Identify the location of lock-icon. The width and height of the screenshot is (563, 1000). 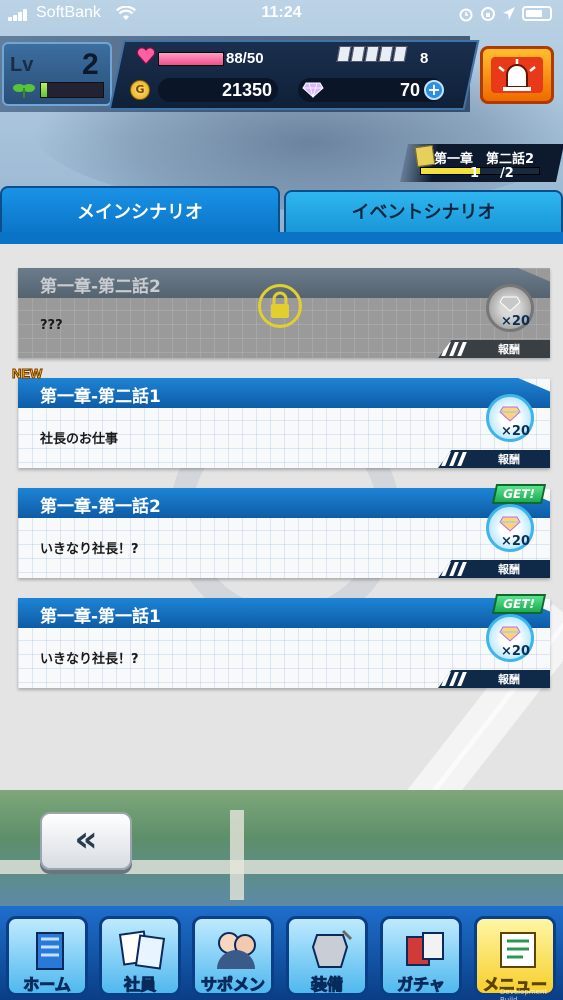
(280, 306).